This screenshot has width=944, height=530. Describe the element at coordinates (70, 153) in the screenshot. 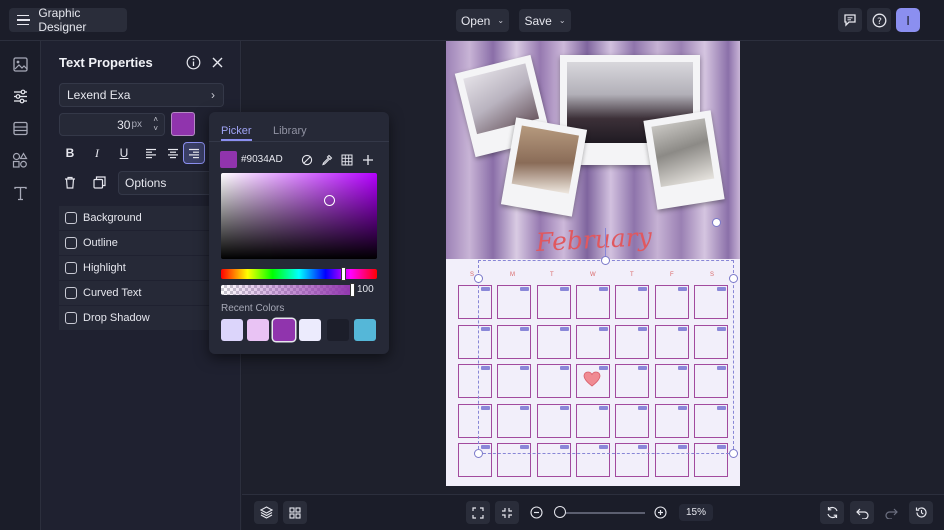

I see `bold-button: B` at that location.